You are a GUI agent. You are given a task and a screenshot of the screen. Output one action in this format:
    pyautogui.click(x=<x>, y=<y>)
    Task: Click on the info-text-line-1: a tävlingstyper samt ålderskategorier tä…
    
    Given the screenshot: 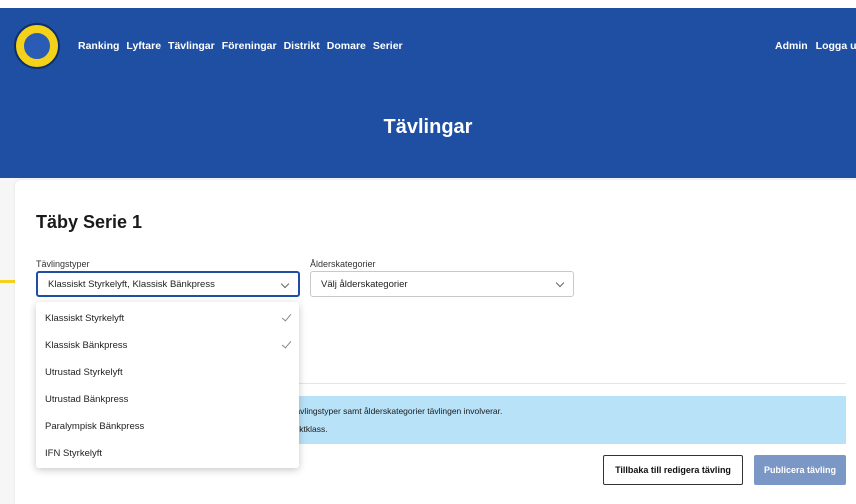 What is the action you would take?
    pyautogui.click(x=394, y=411)
    